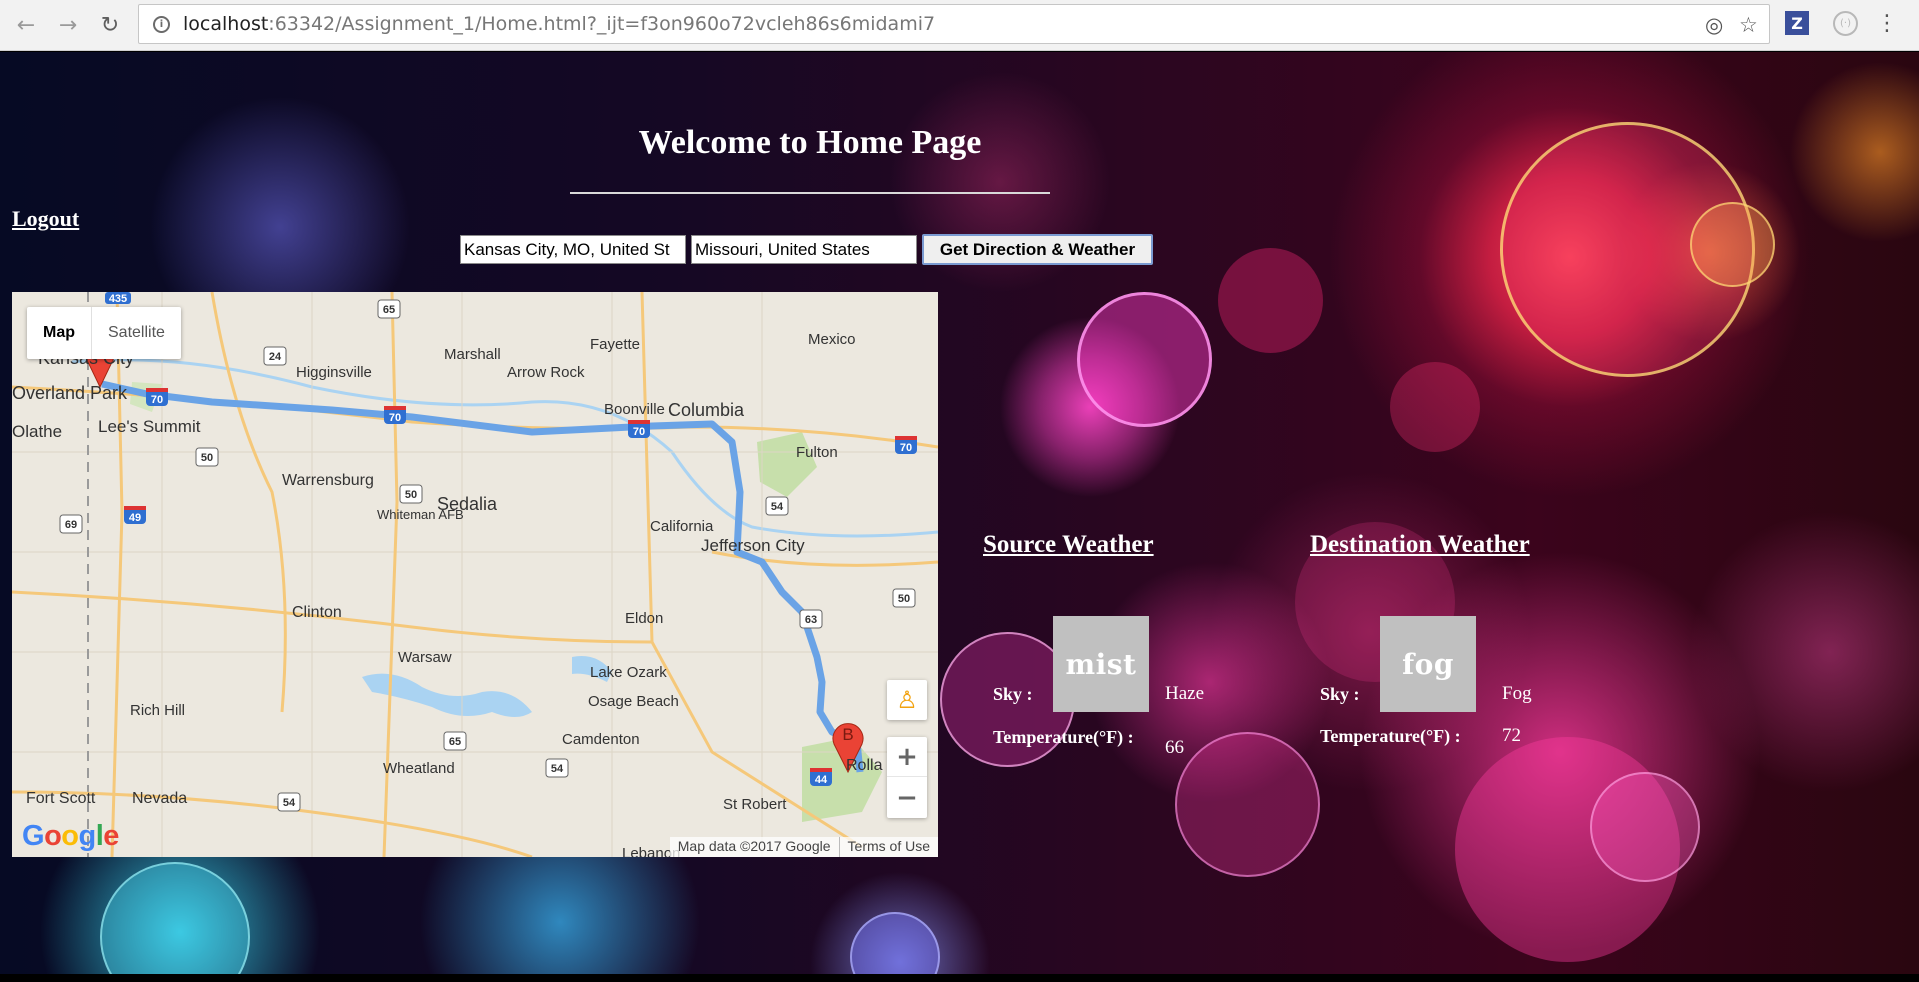  Describe the element at coordinates (1845, 23) in the screenshot. I see `extension-circle-icon: (·)` at that location.